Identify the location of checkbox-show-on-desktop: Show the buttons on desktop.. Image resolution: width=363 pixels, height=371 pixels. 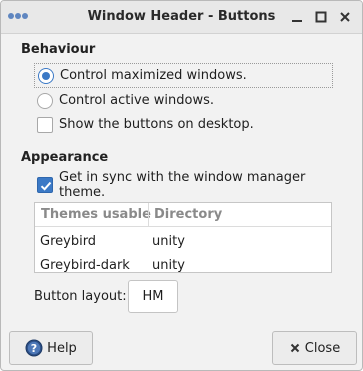
(183, 124).